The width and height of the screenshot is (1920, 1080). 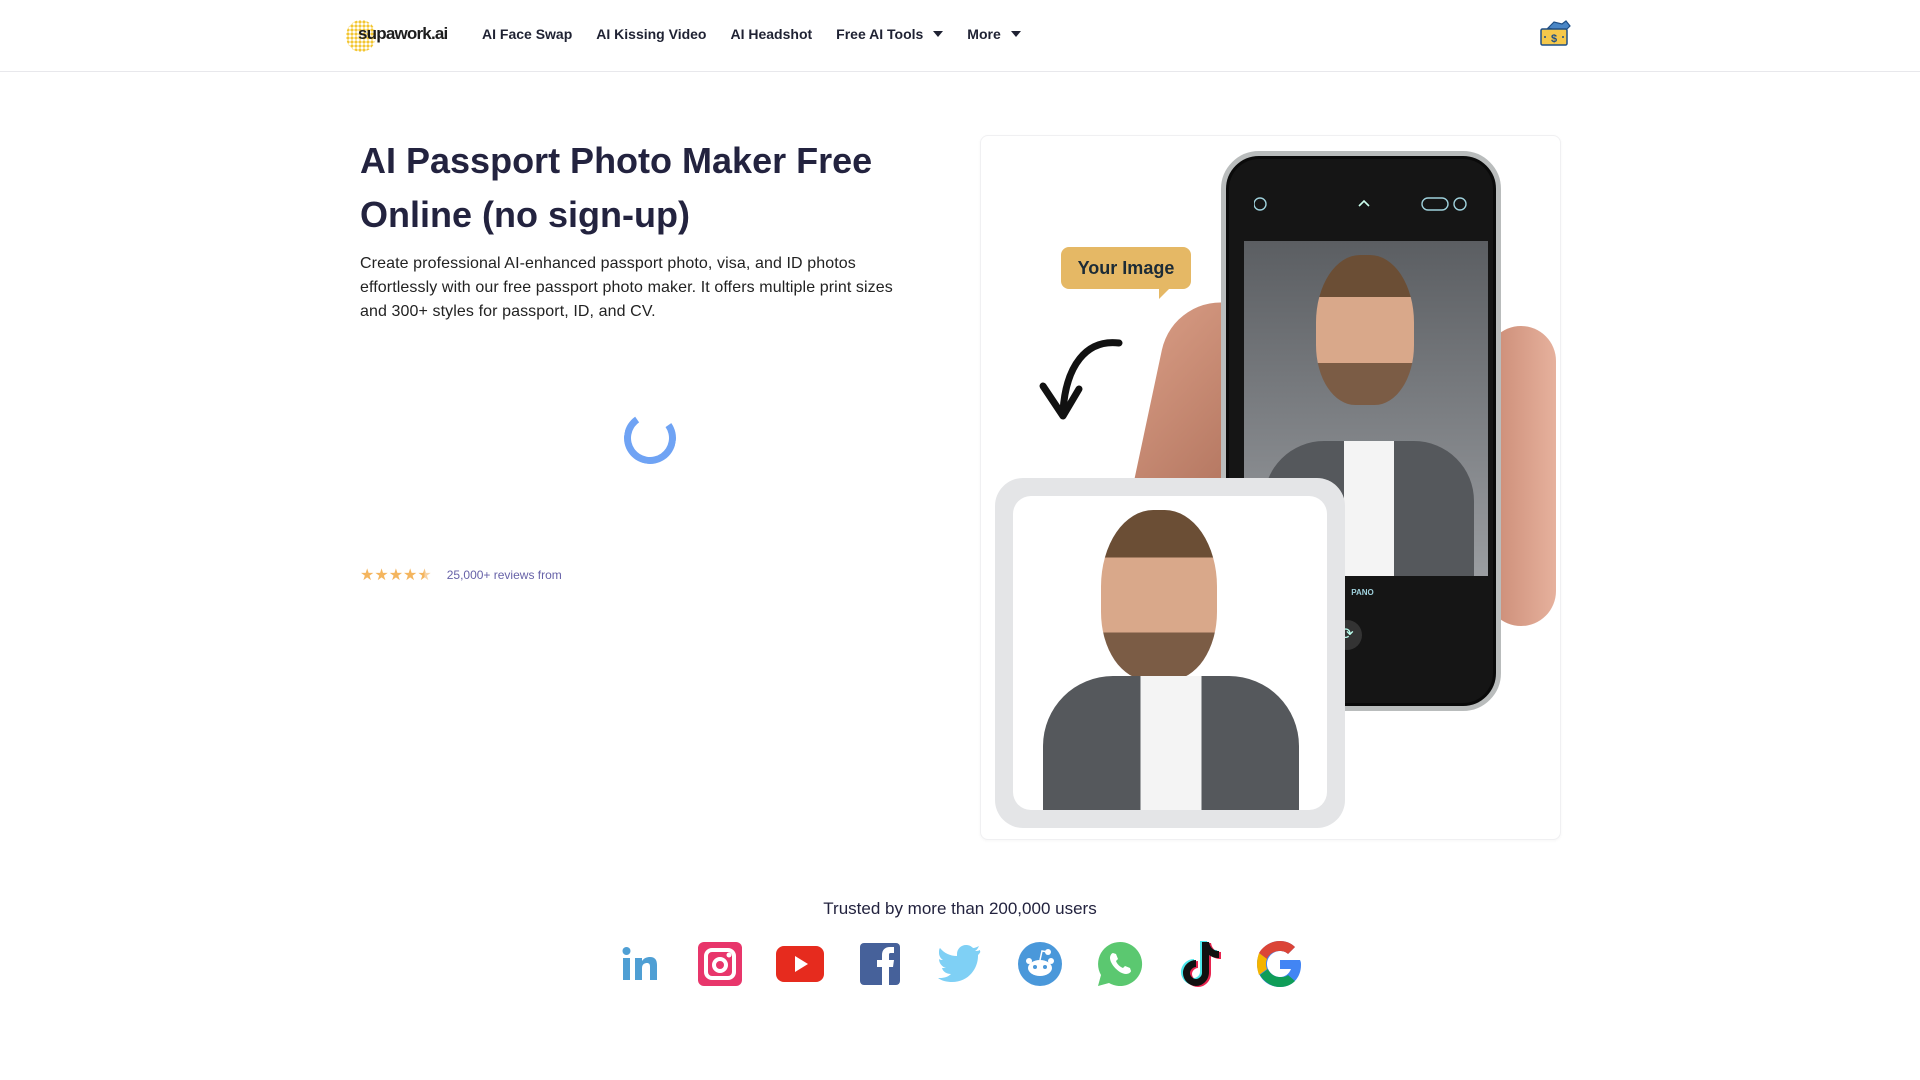 I want to click on curved-arrow-icon, so click(x=1081, y=379).